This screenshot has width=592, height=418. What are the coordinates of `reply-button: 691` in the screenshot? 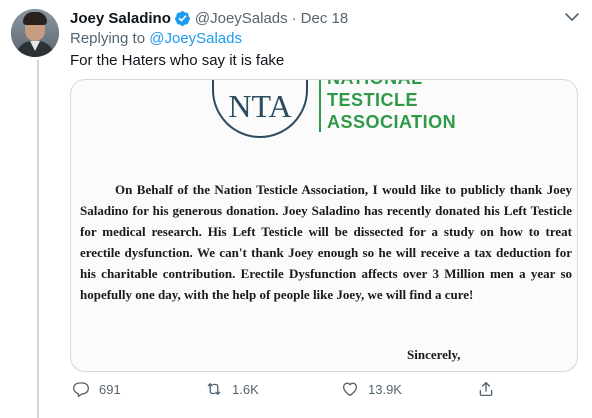 It's located at (96, 389).